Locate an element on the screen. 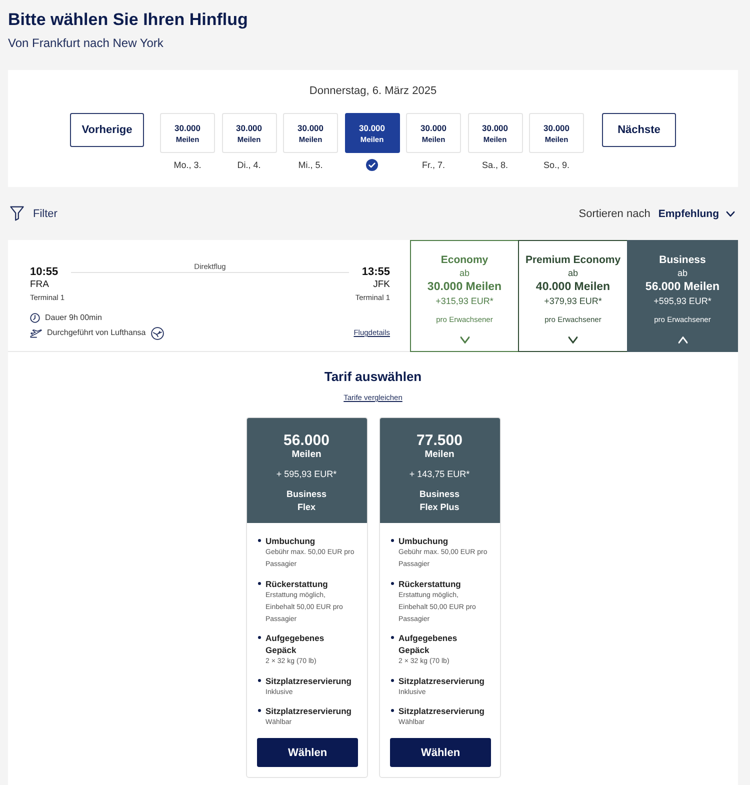 Image resolution: width=750 pixels, height=785 pixels. fare-name: Business Flex is located at coordinates (306, 501).